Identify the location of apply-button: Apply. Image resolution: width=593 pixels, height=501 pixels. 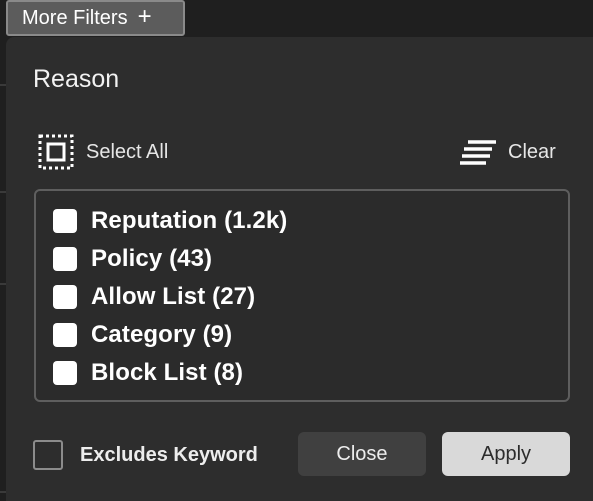
(506, 454).